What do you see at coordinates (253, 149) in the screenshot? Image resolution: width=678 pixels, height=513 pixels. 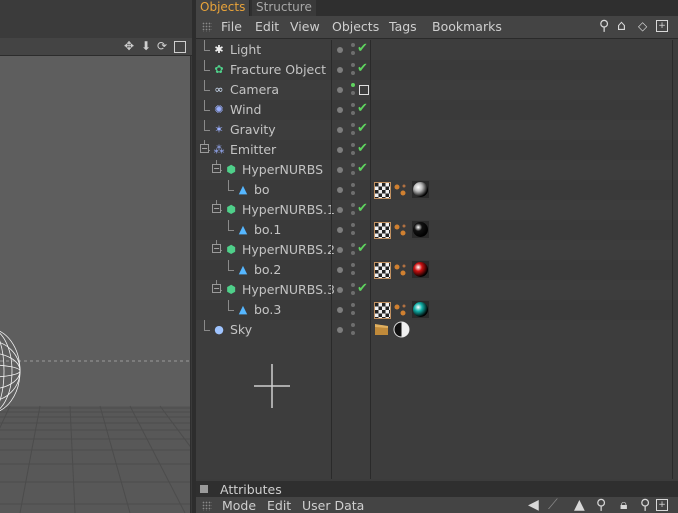 I see `object-name: Emitter` at bounding box center [253, 149].